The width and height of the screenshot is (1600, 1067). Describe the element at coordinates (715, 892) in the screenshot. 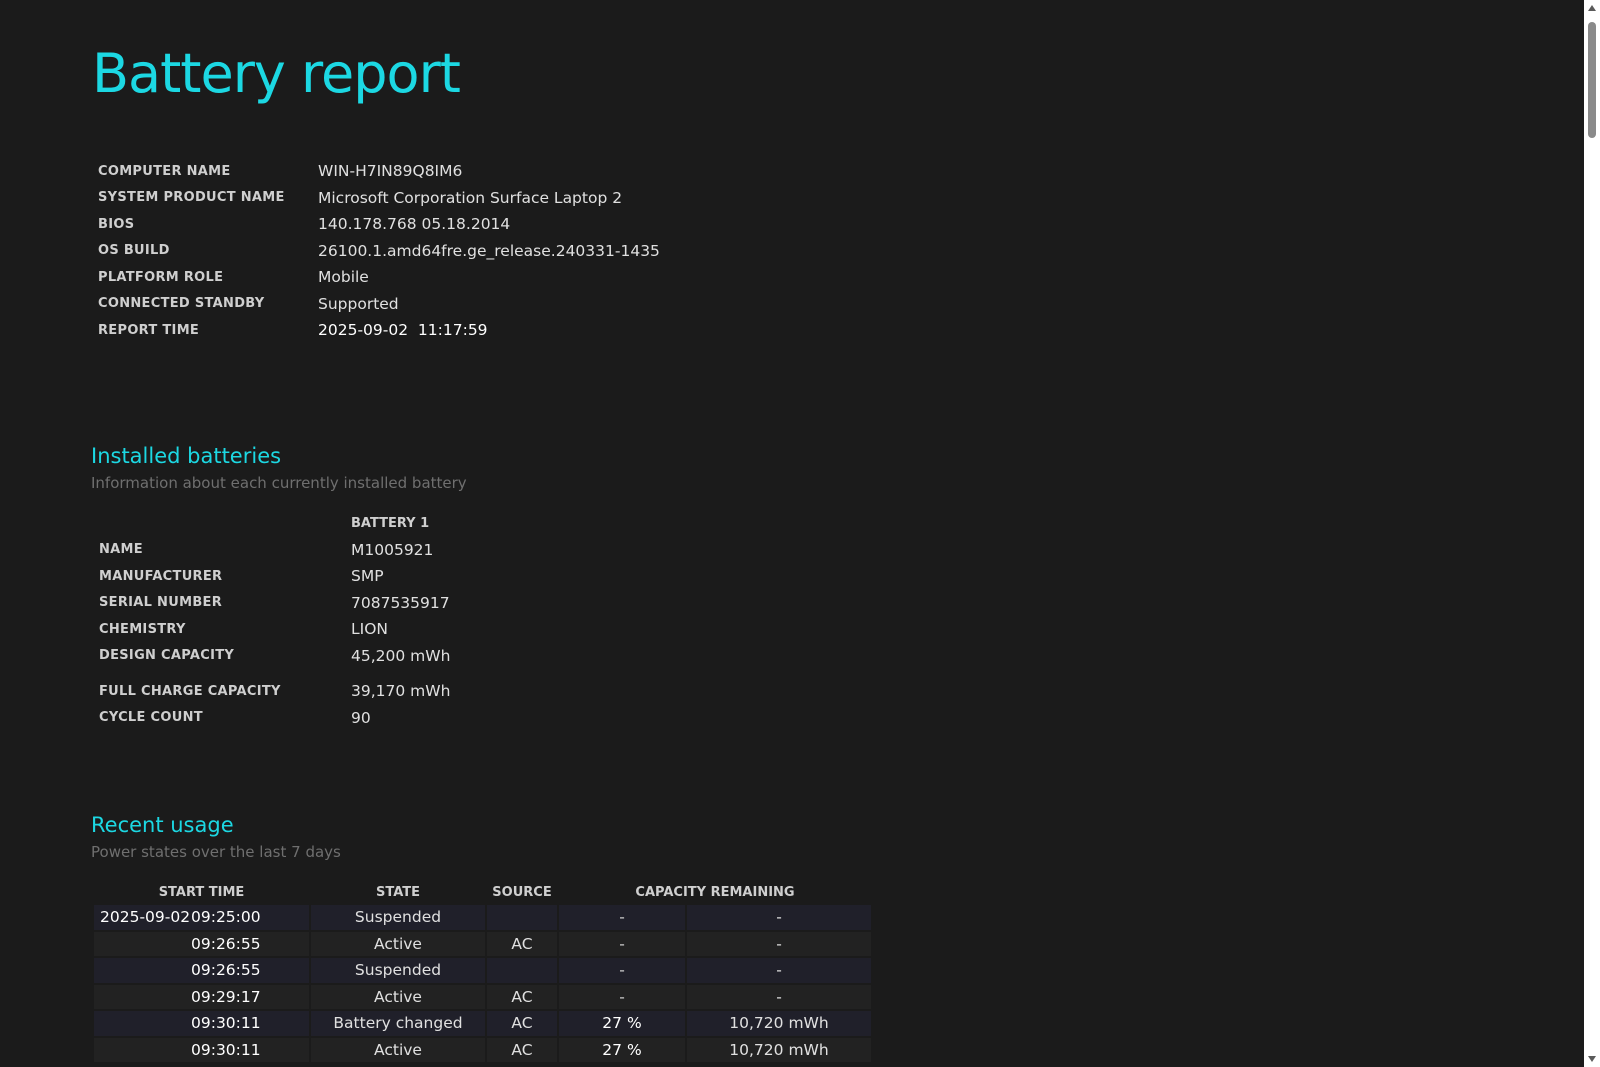

I see `col-capacity-remaining: CAPACITY REMAINING` at that location.